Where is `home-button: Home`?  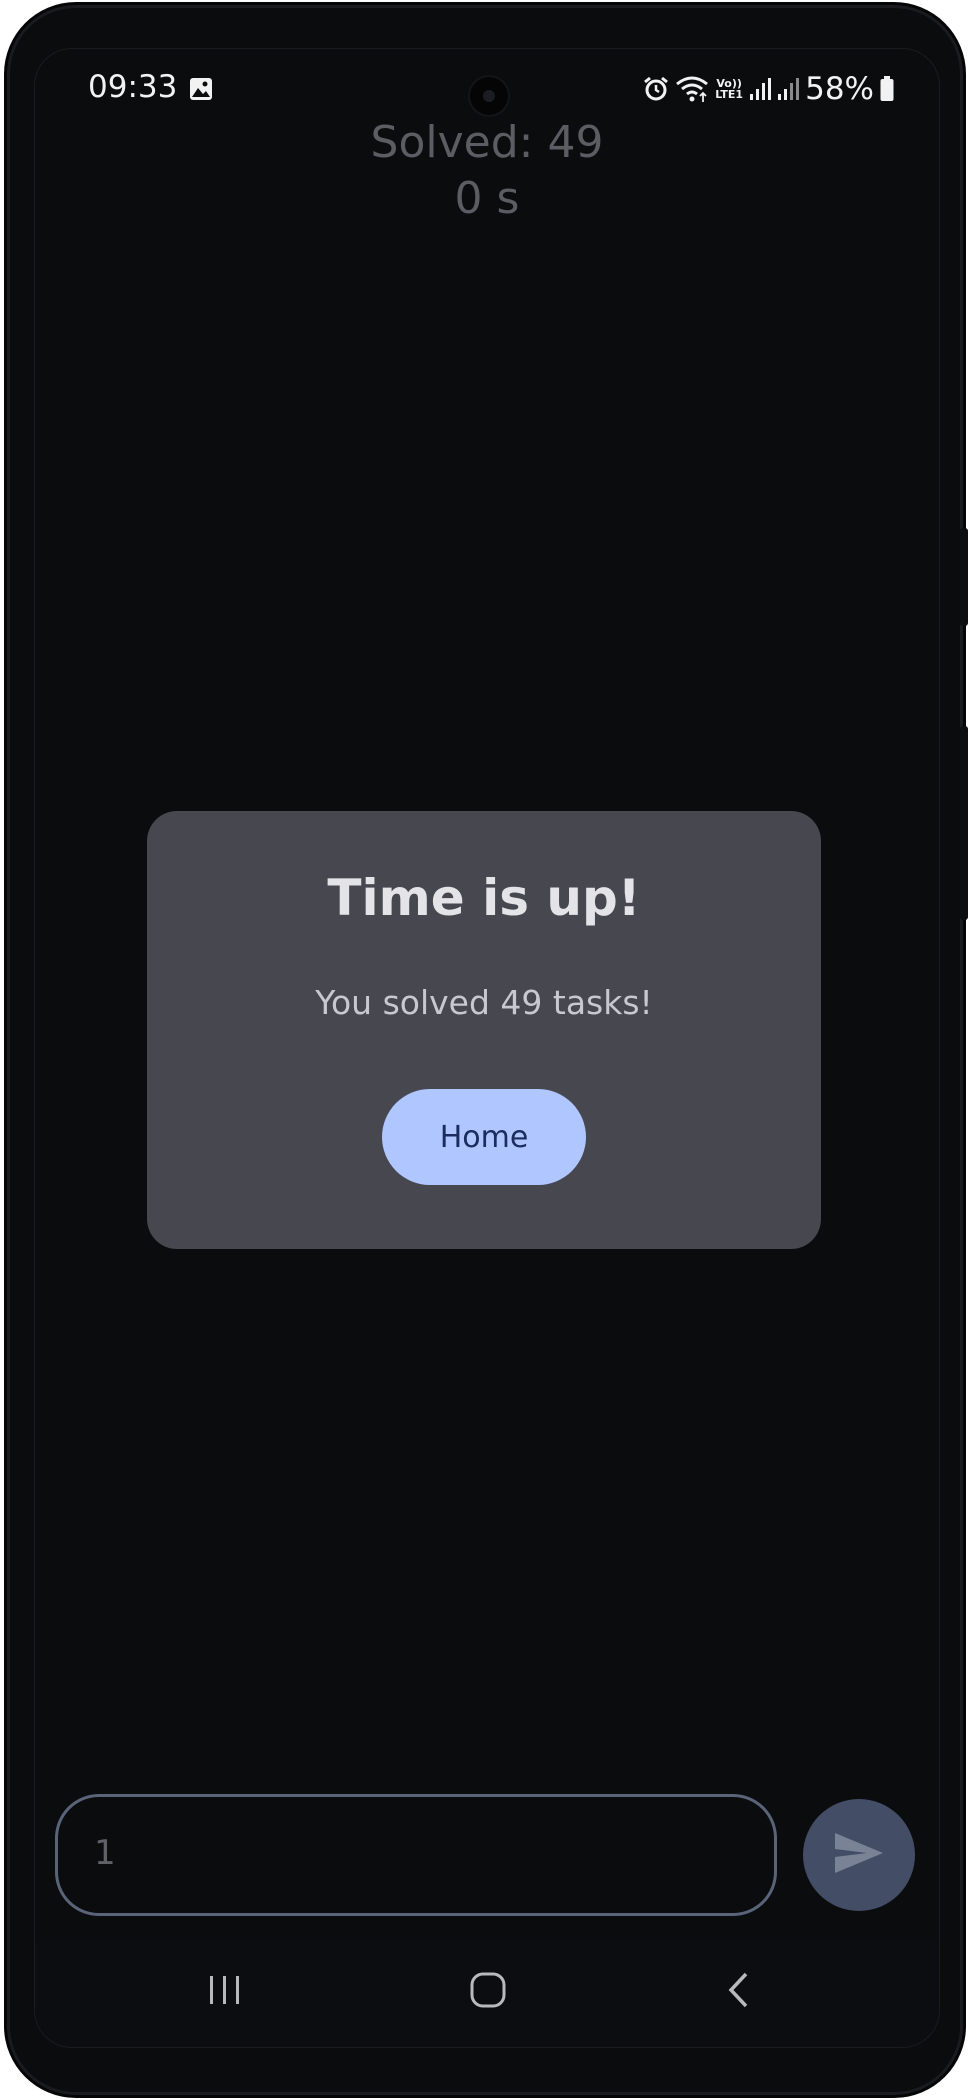 home-button: Home is located at coordinates (484, 1137).